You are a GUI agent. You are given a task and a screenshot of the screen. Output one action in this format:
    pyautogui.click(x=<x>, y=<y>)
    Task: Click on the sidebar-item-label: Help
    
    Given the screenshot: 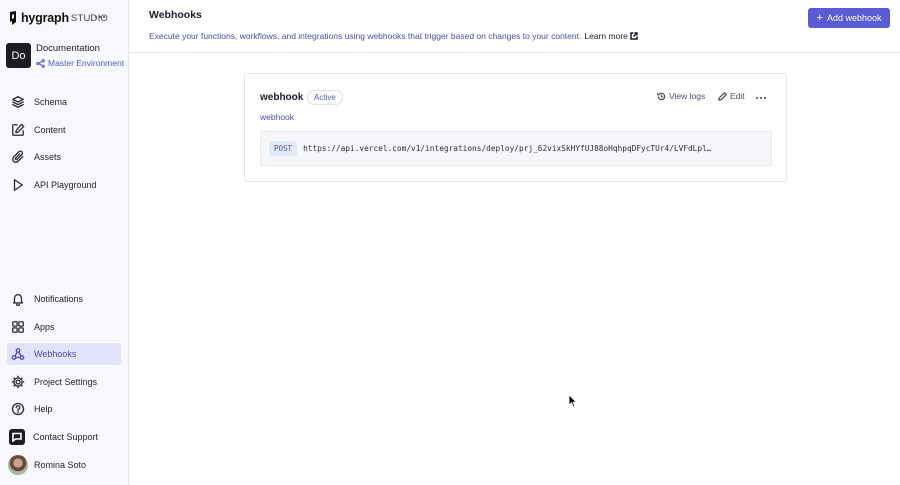 What is the action you would take?
    pyautogui.click(x=43, y=409)
    